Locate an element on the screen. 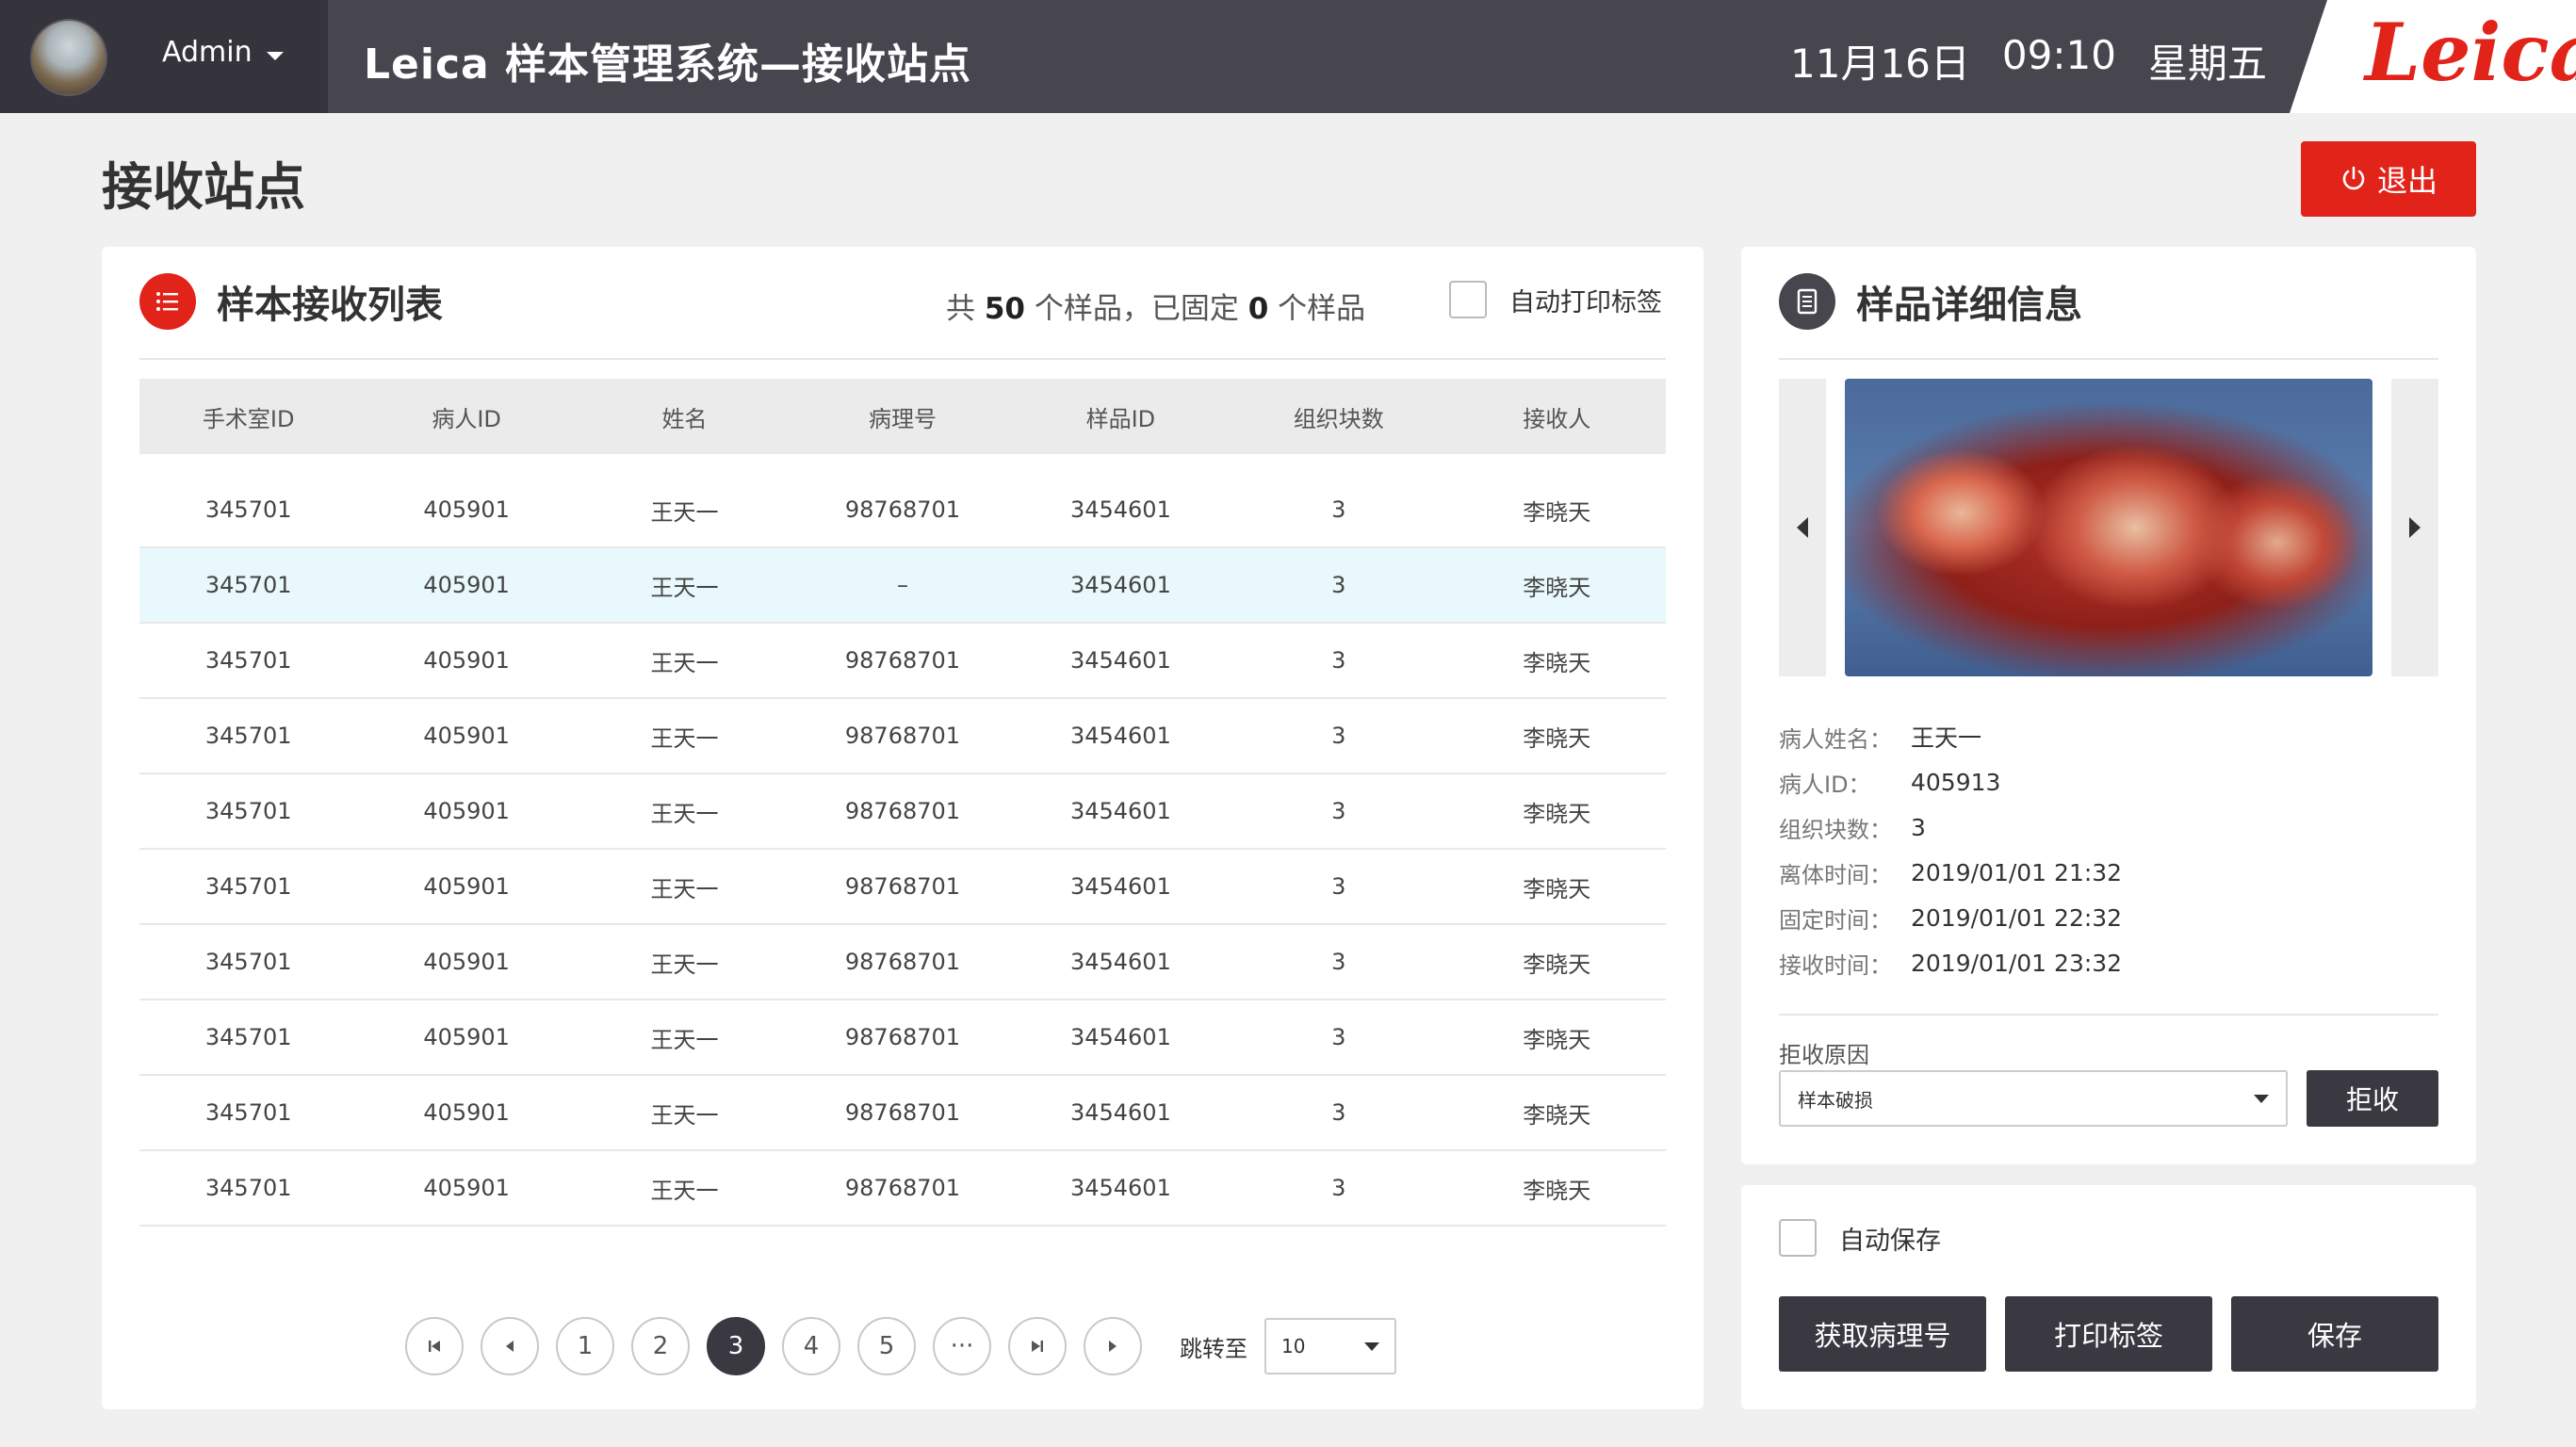 The width and height of the screenshot is (2576, 1447). document-icon is located at coordinates (1807, 301).